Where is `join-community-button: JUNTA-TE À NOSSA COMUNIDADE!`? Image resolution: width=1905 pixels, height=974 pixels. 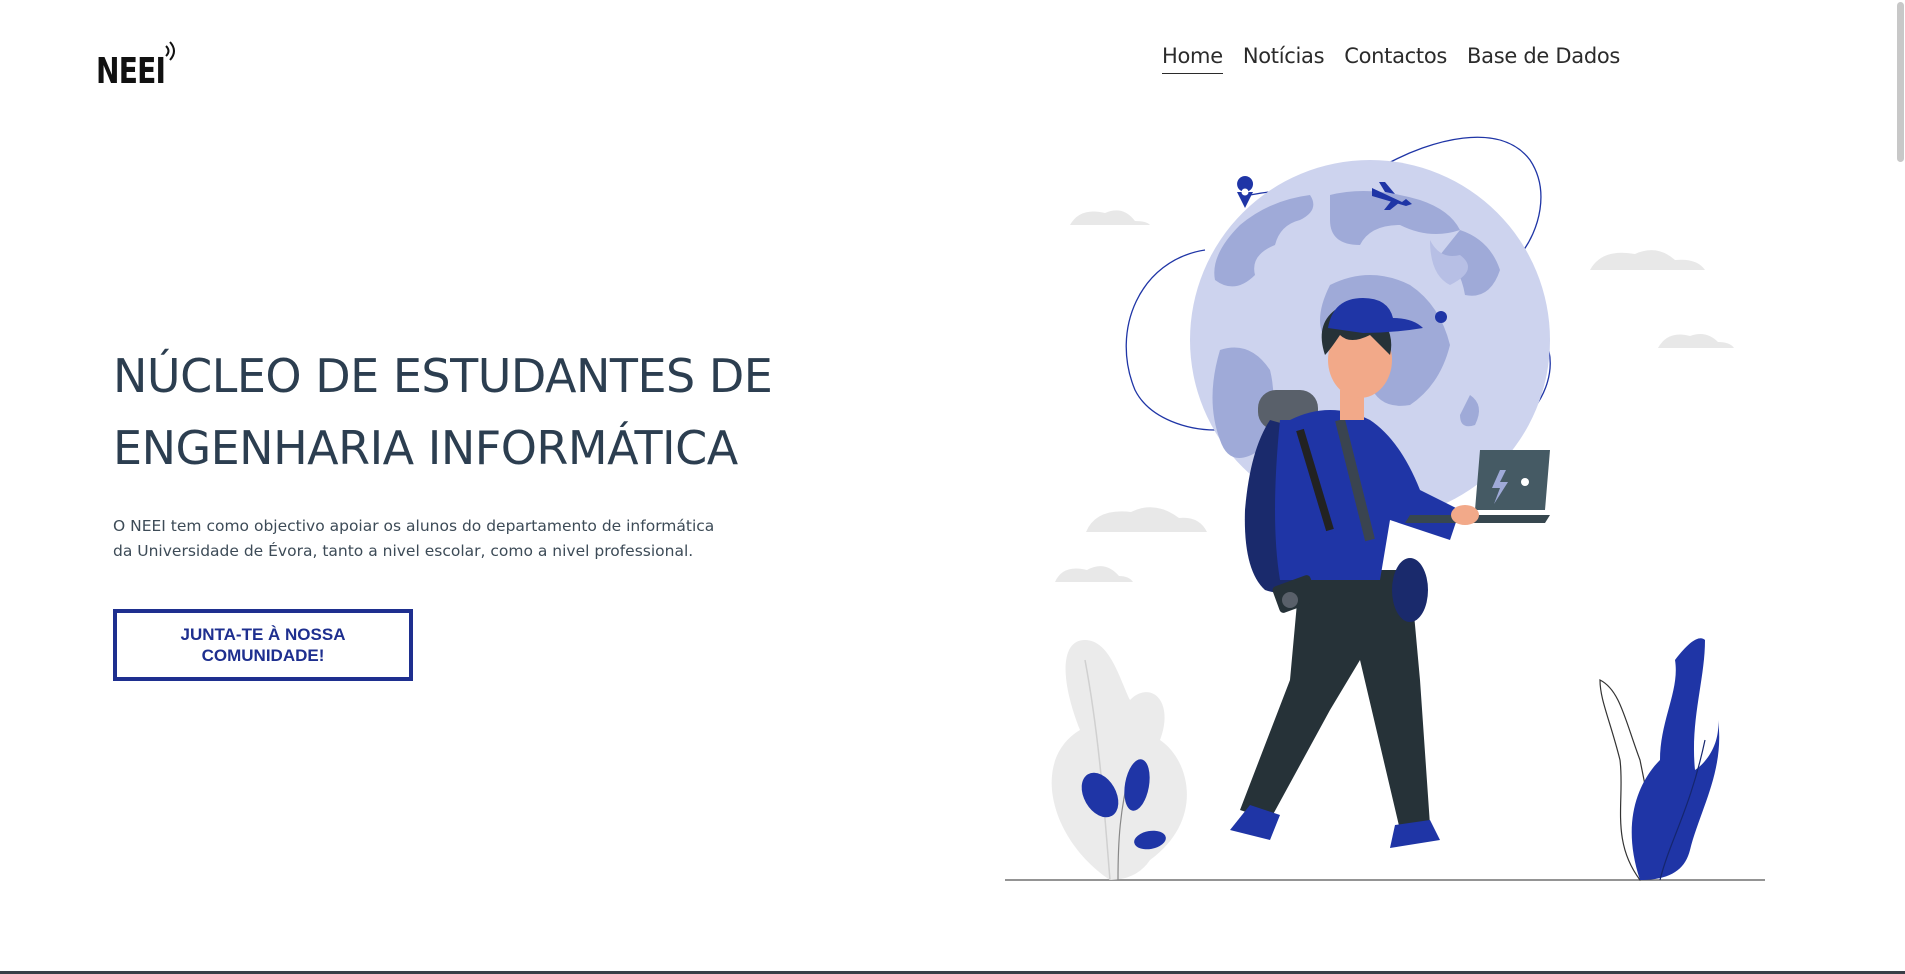
join-community-button: JUNTA-TE À NOSSA COMUNIDADE! is located at coordinates (263, 645).